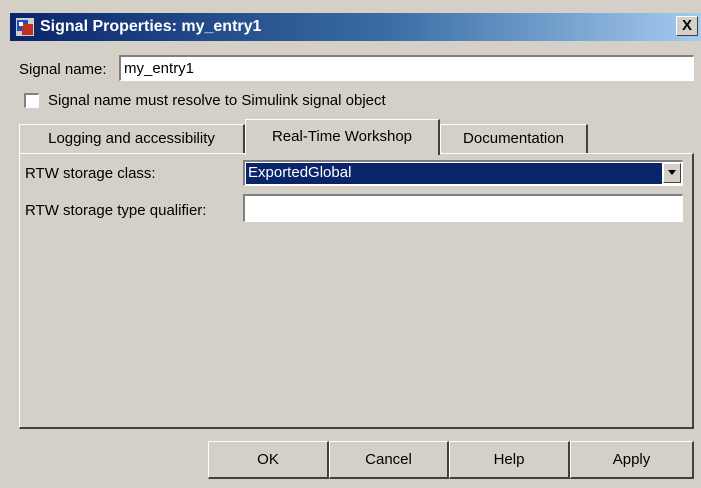 The height and width of the screenshot is (488, 701). What do you see at coordinates (31, 100) in the screenshot?
I see `resolve-signal-checkbox` at bounding box center [31, 100].